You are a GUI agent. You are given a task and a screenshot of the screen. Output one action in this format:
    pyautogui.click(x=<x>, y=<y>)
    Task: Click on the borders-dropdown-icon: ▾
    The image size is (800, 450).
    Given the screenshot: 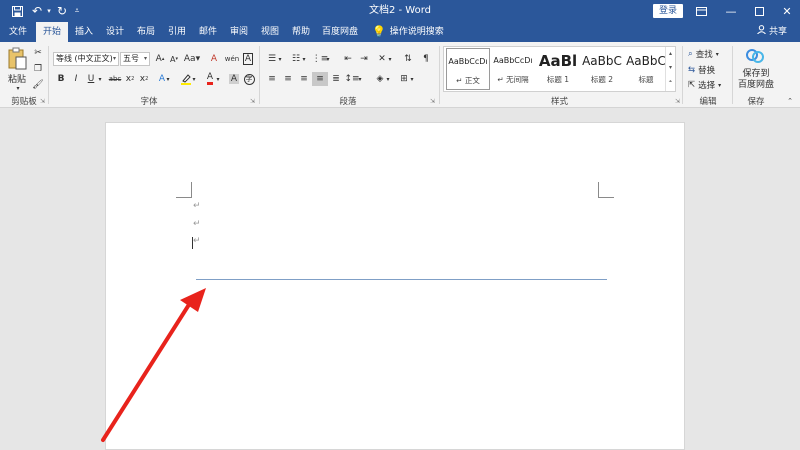 What is the action you would take?
    pyautogui.click(x=412, y=79)
    